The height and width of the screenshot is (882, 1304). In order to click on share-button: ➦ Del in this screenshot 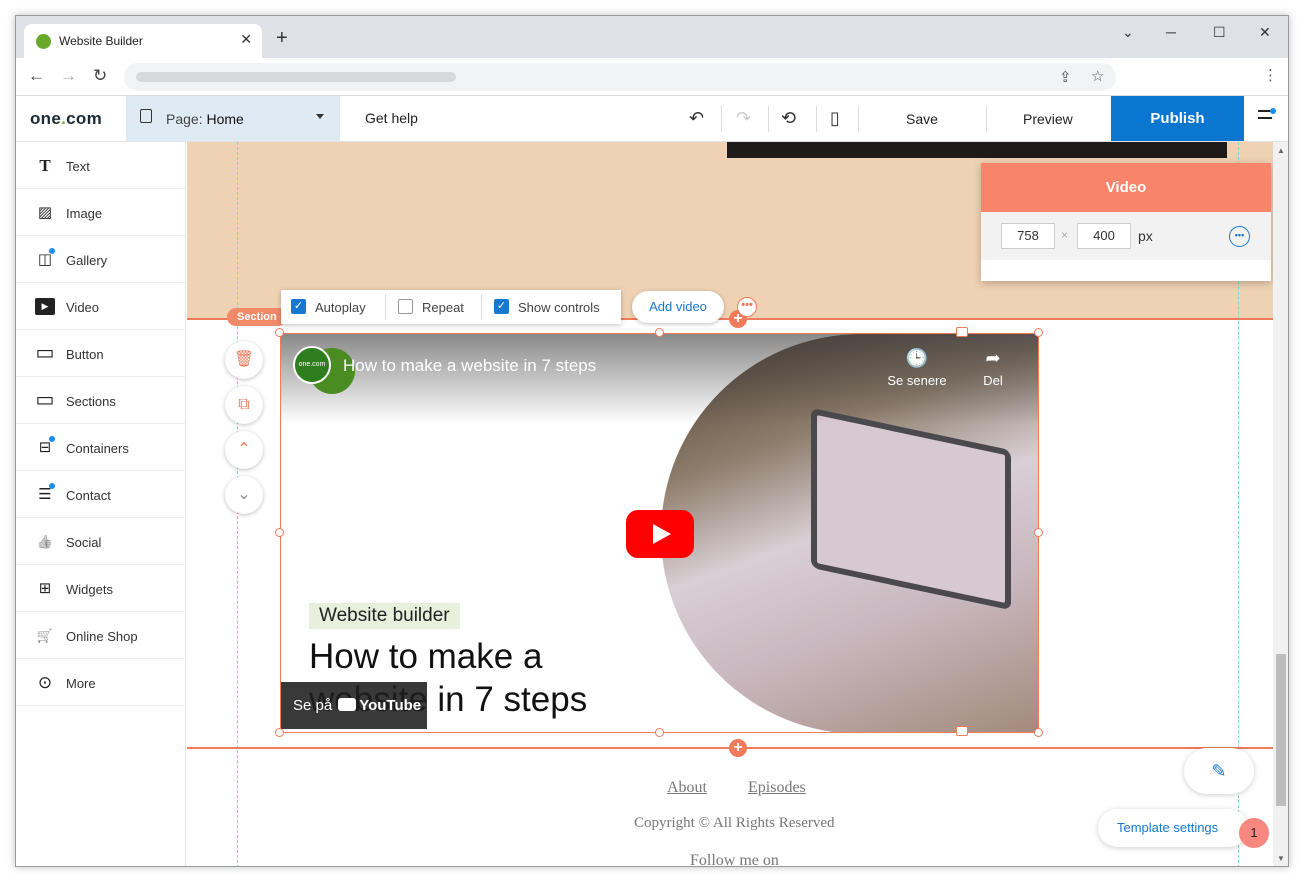, I will do `click(993, 368)`.